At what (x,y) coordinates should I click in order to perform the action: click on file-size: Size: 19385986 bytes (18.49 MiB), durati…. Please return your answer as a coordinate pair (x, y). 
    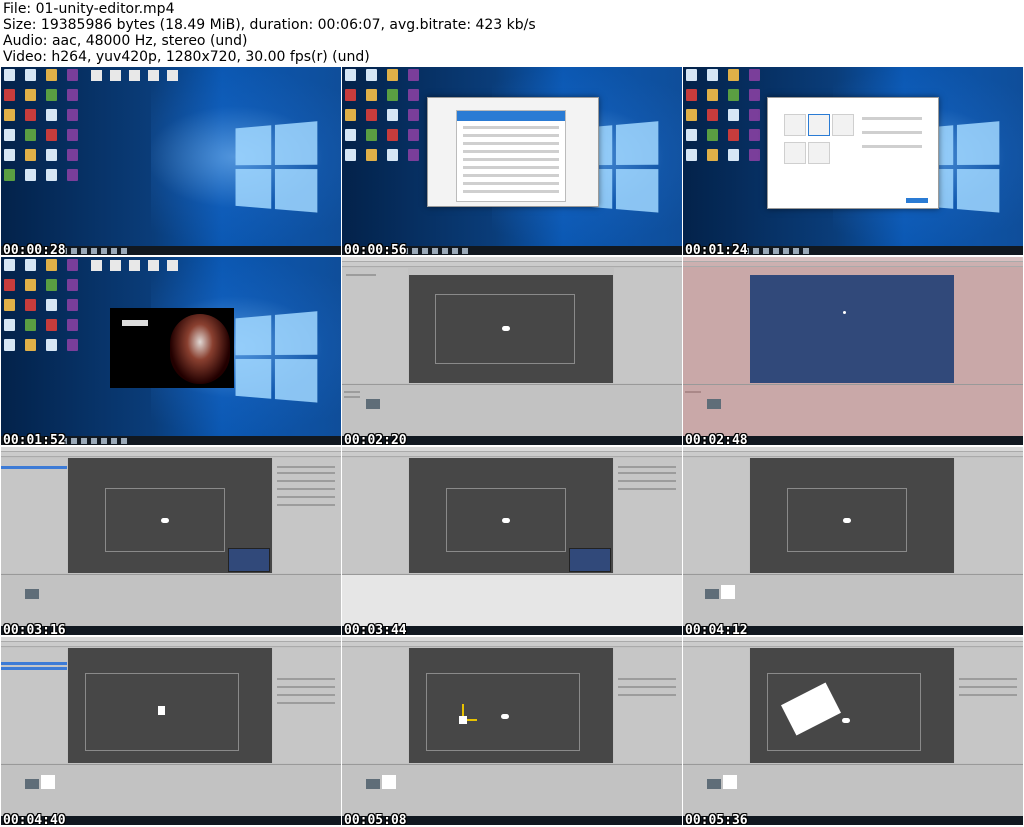
    Looking at the image, I should click on (269, 25).